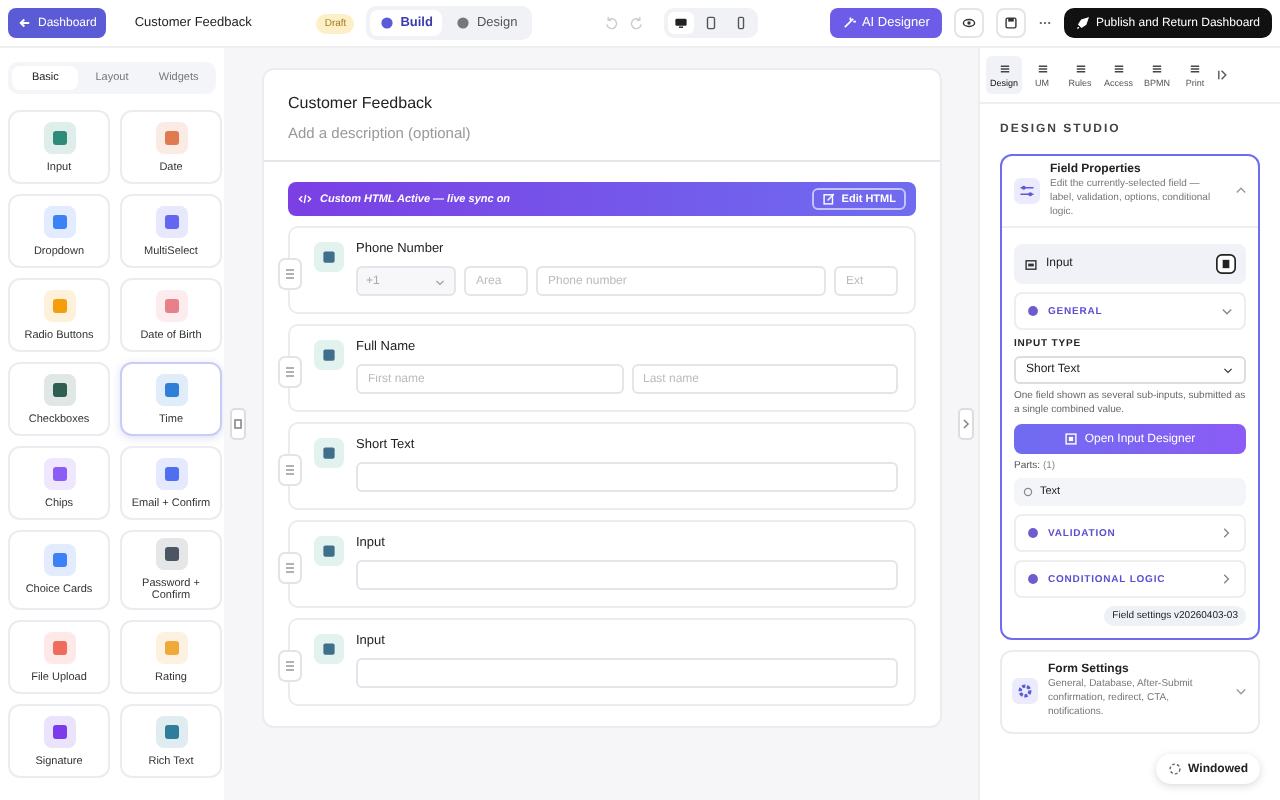  Describe the element at coordinates (305, 199) in the screenshot. I see `code-icon` at that location.